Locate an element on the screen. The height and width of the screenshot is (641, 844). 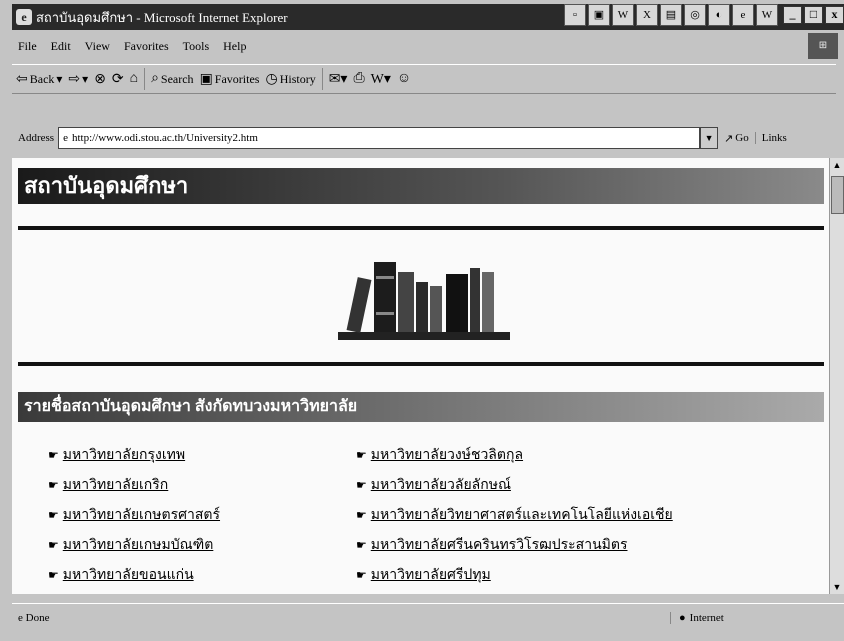
go-arrow-icon: ↗ is located at coordinates (729, 138).